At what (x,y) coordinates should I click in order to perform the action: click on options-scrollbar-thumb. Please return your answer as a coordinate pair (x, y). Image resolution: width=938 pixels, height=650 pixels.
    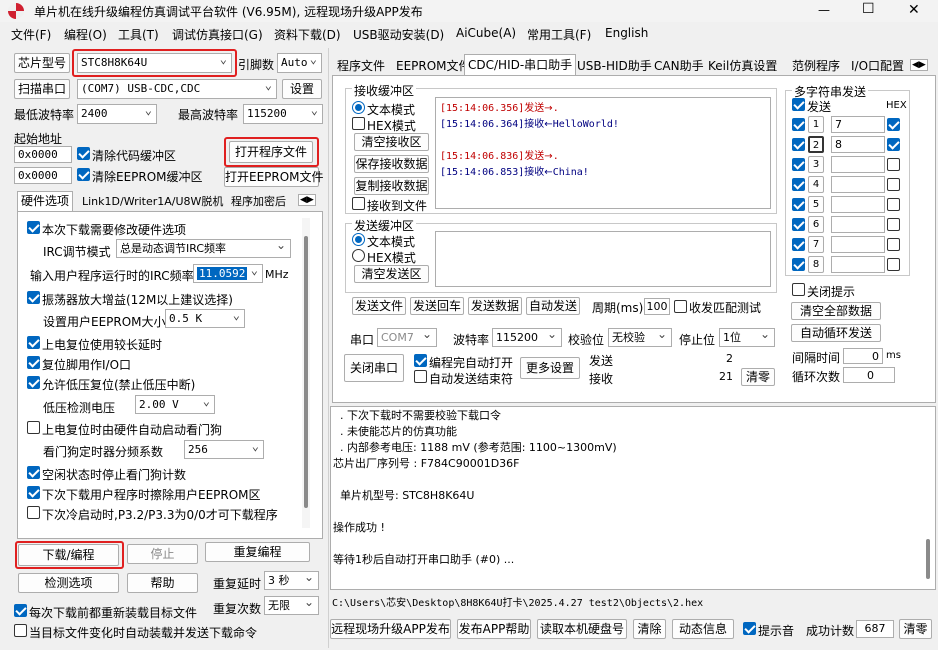
    Looking at the image, I should click on (306, 372).